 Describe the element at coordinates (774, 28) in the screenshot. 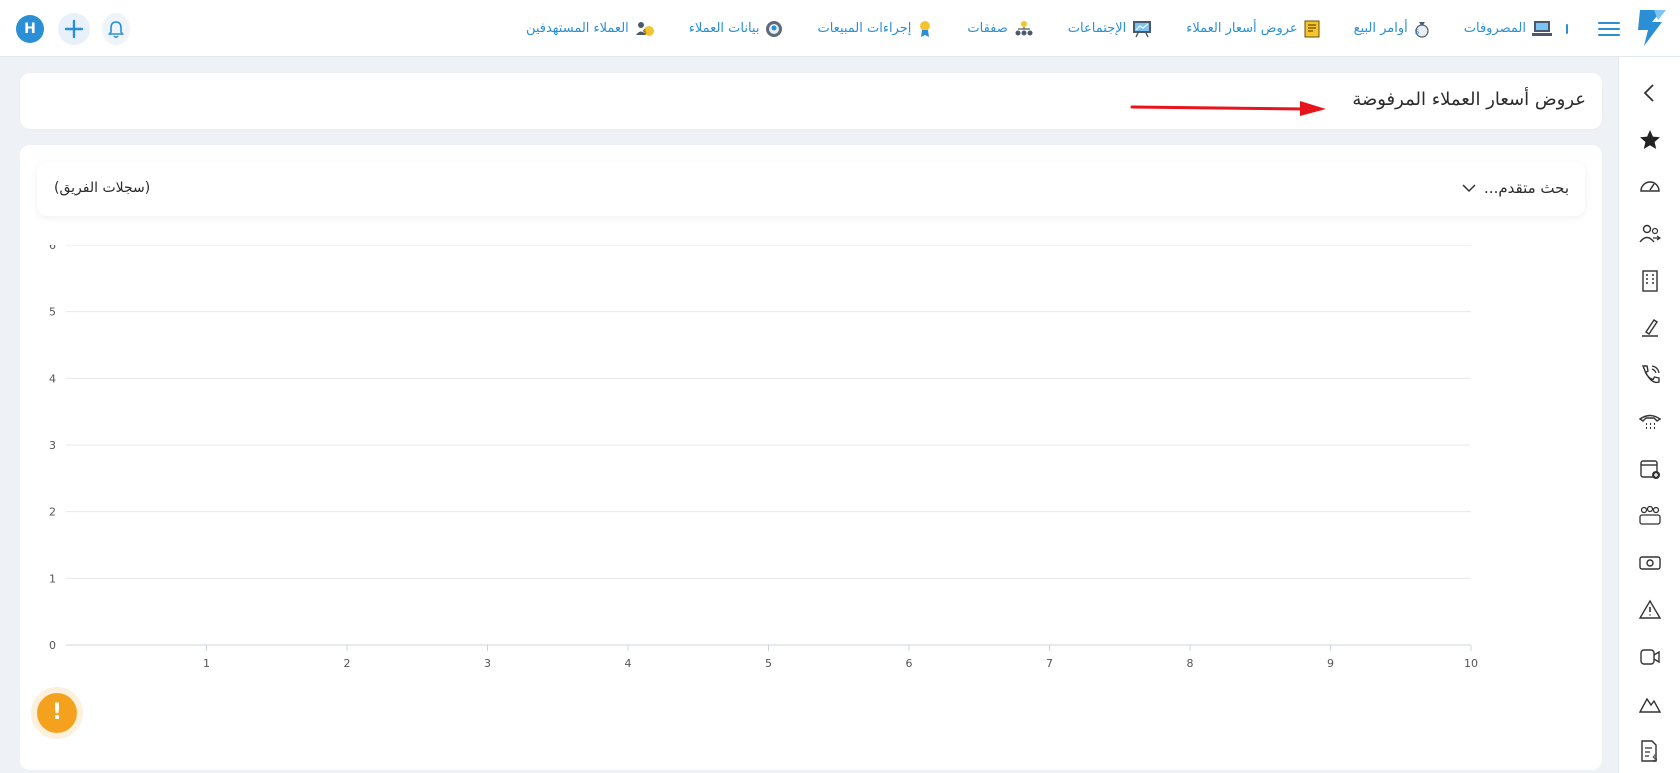

I see `customer-data-icon` at that location.